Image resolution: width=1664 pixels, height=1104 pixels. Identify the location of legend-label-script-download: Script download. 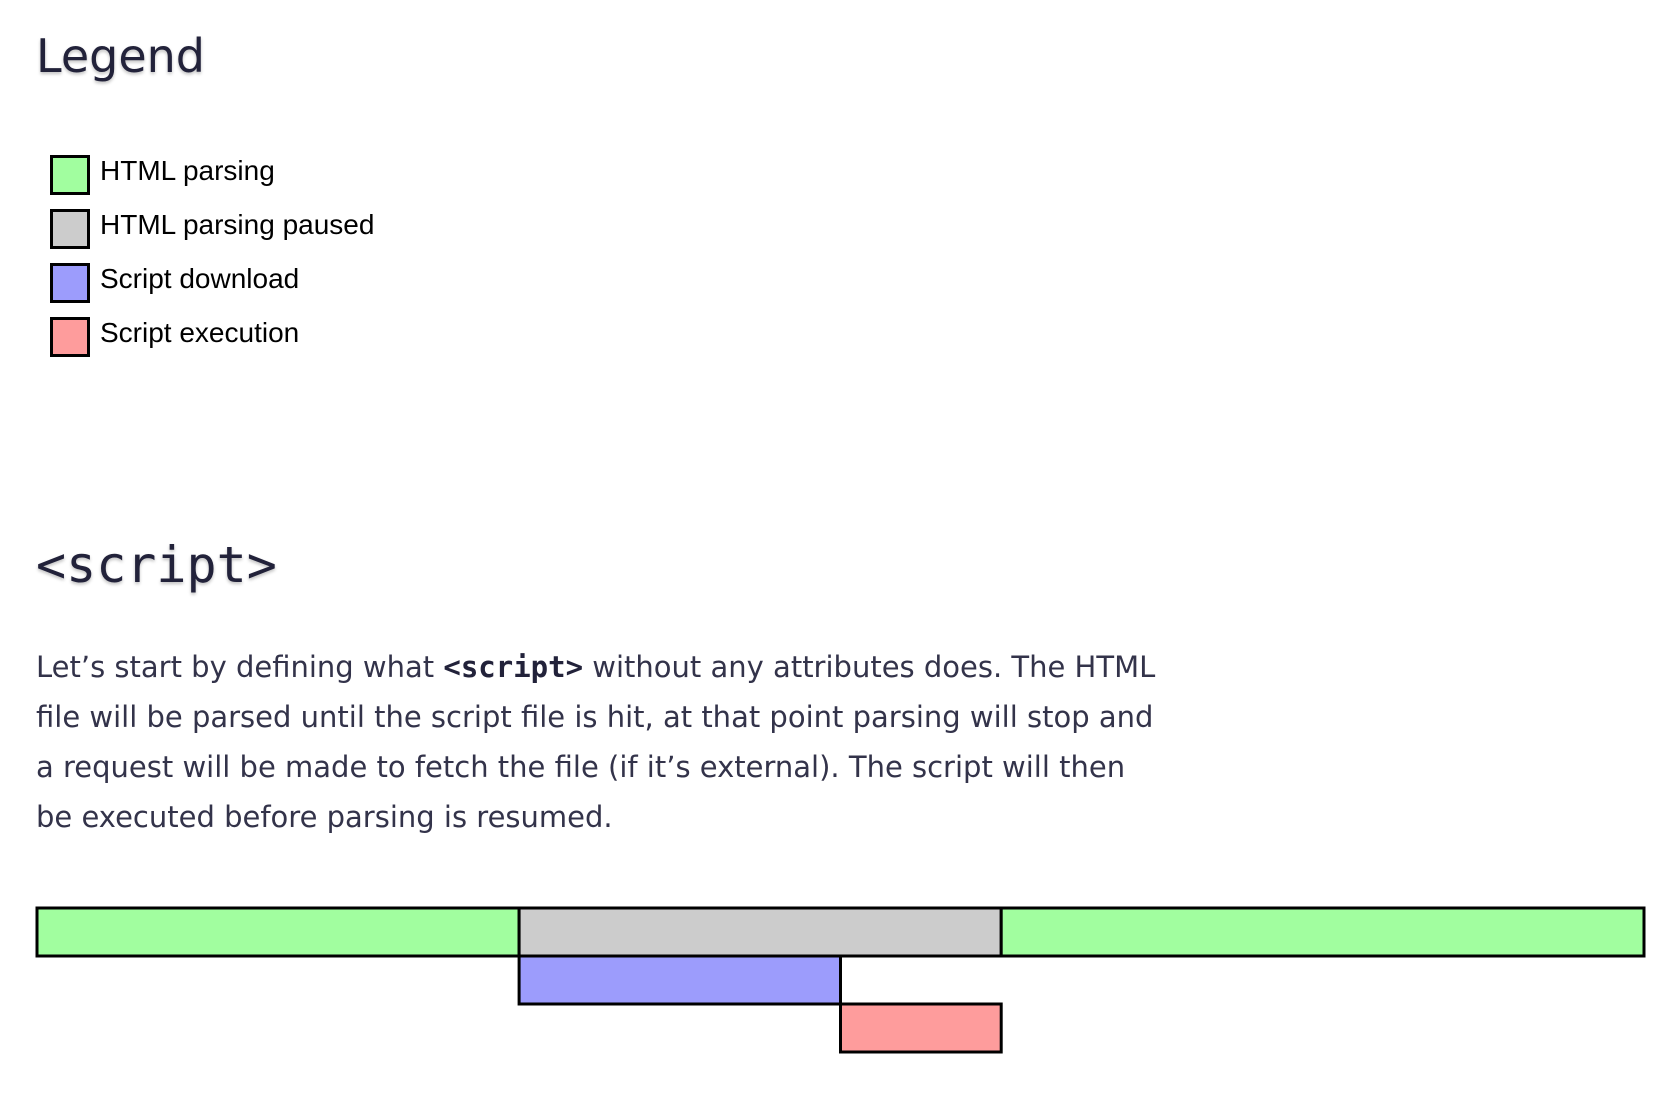
(200, 278).